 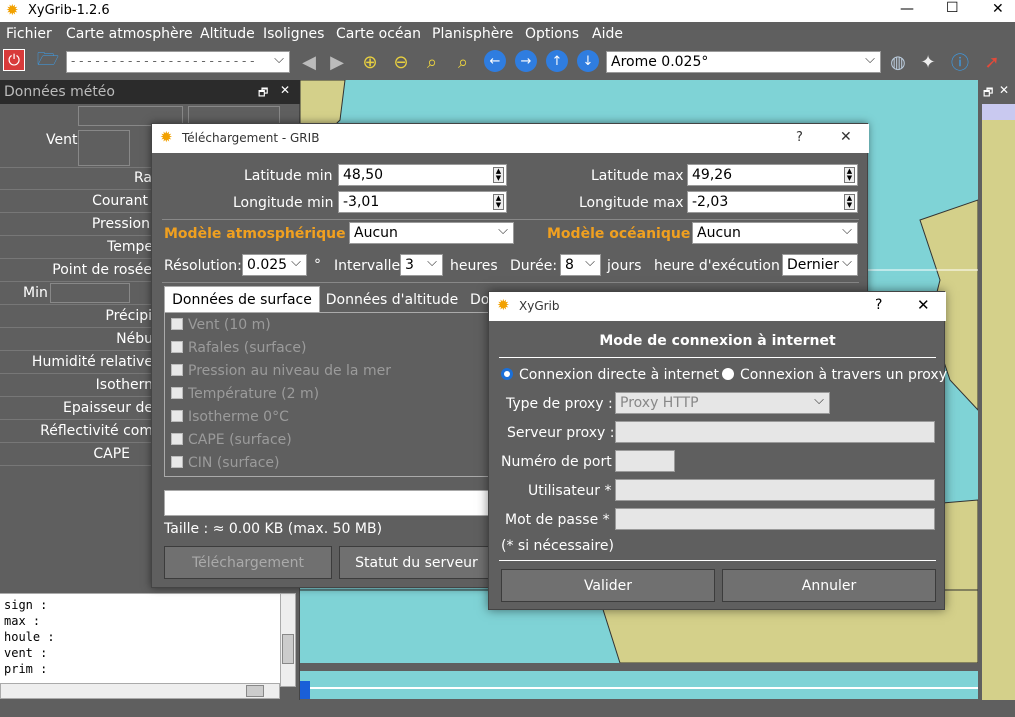 I want to click on checkbox-vent: Vent (10 m), so click(x=221, y=325).